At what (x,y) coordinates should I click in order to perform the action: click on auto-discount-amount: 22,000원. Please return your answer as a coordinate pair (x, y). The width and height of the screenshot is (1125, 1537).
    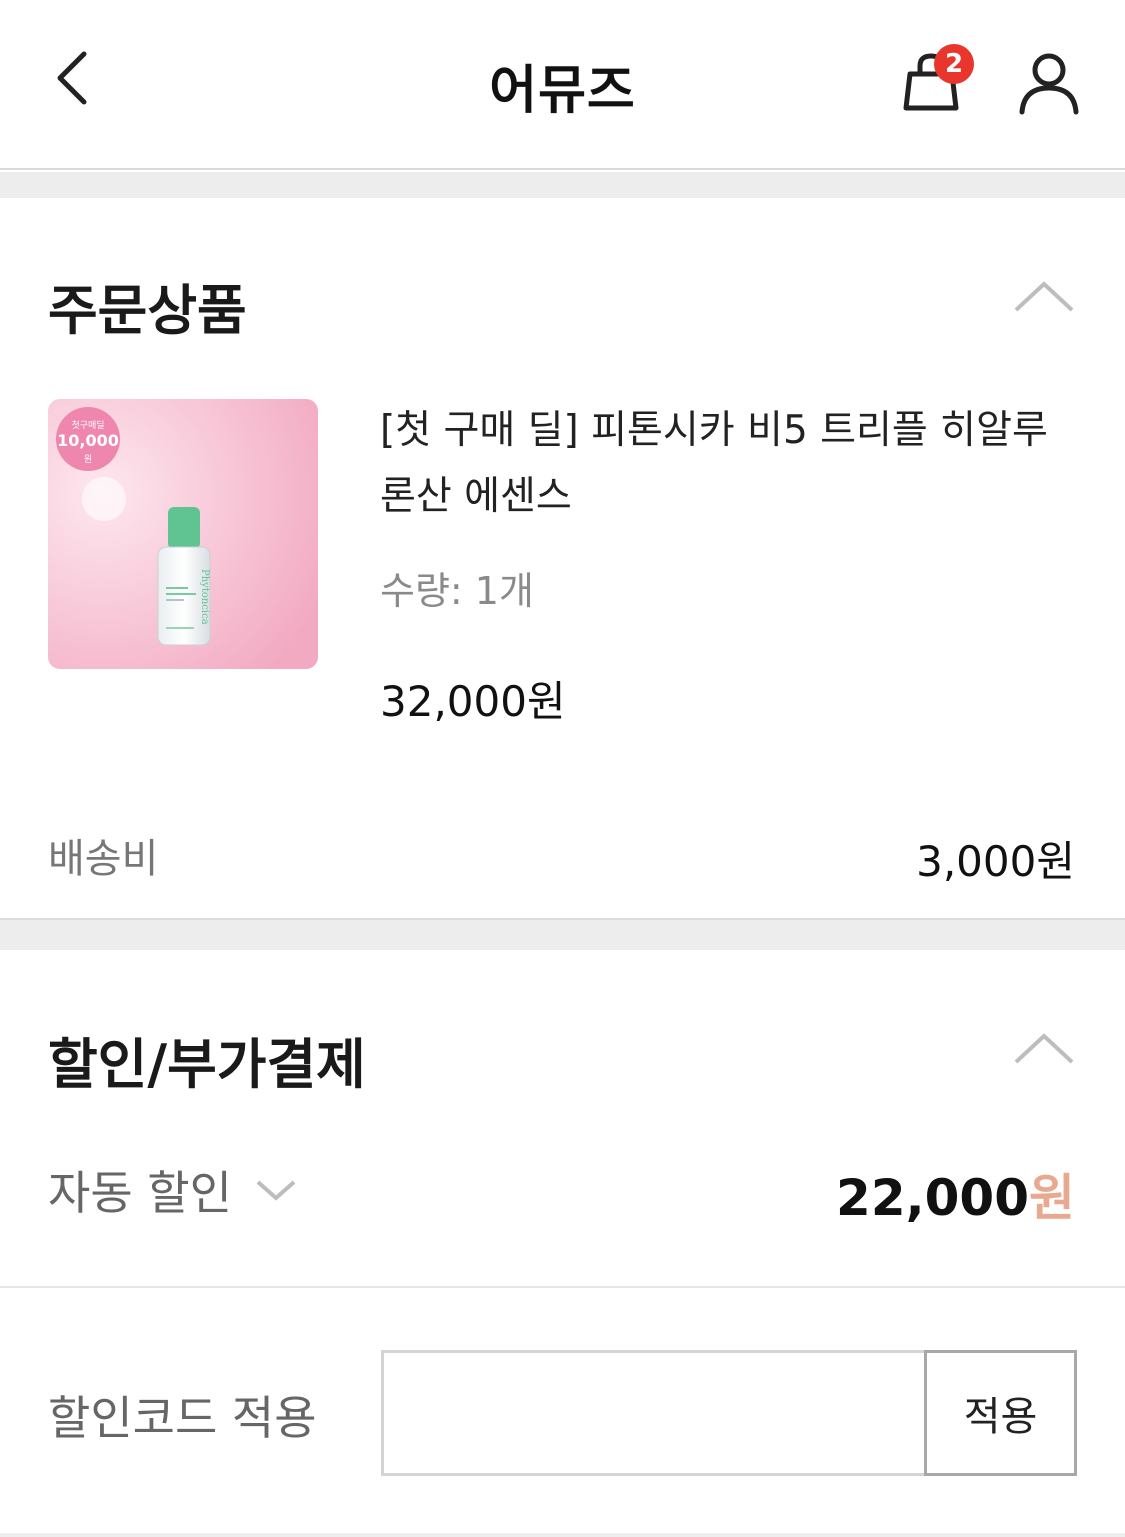
    Looking at the image, I should click on (955, 1194).